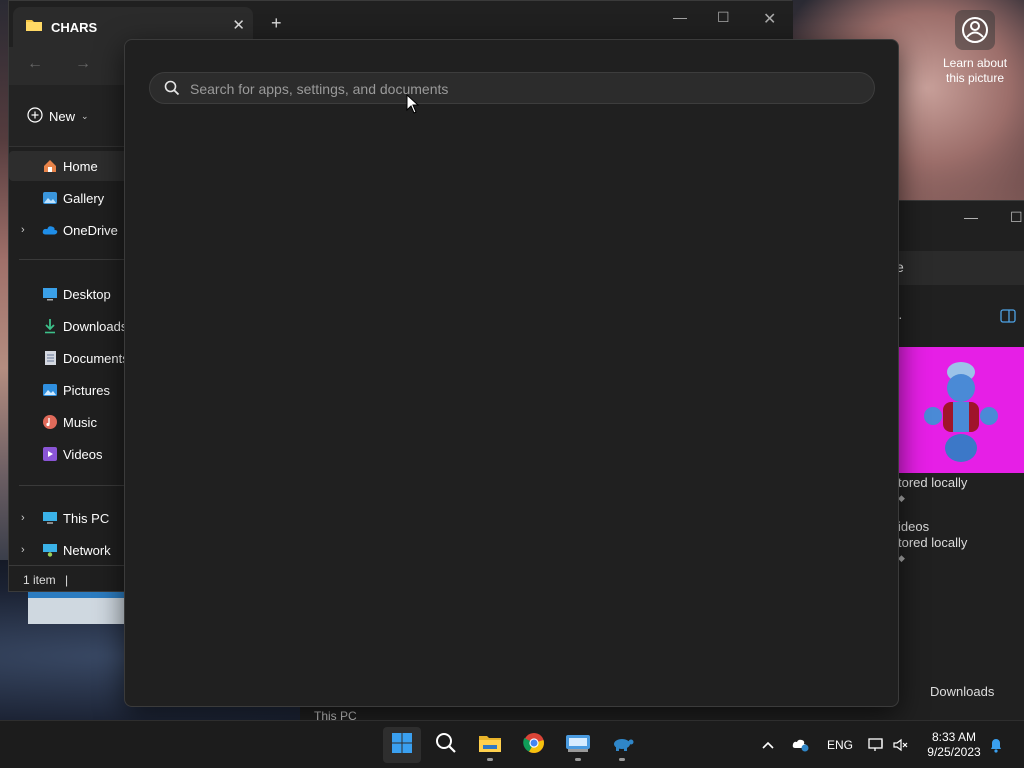 Image resolution: width=1024 pixels, height=768 pixels. What do you see at coordinates (50, 166) in the screenshot?
I see `home-icon` at bounding box center [50, 166].